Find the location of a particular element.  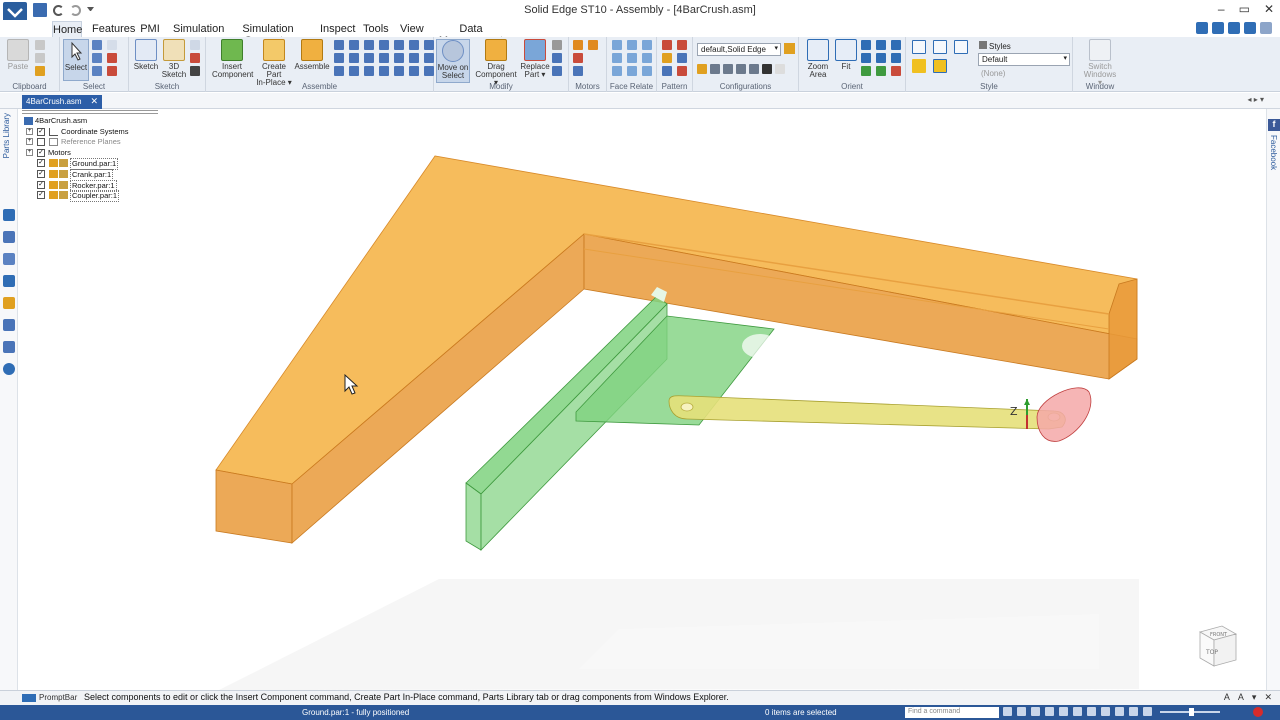

select-parts-icon is located at coordinates (112, 71).